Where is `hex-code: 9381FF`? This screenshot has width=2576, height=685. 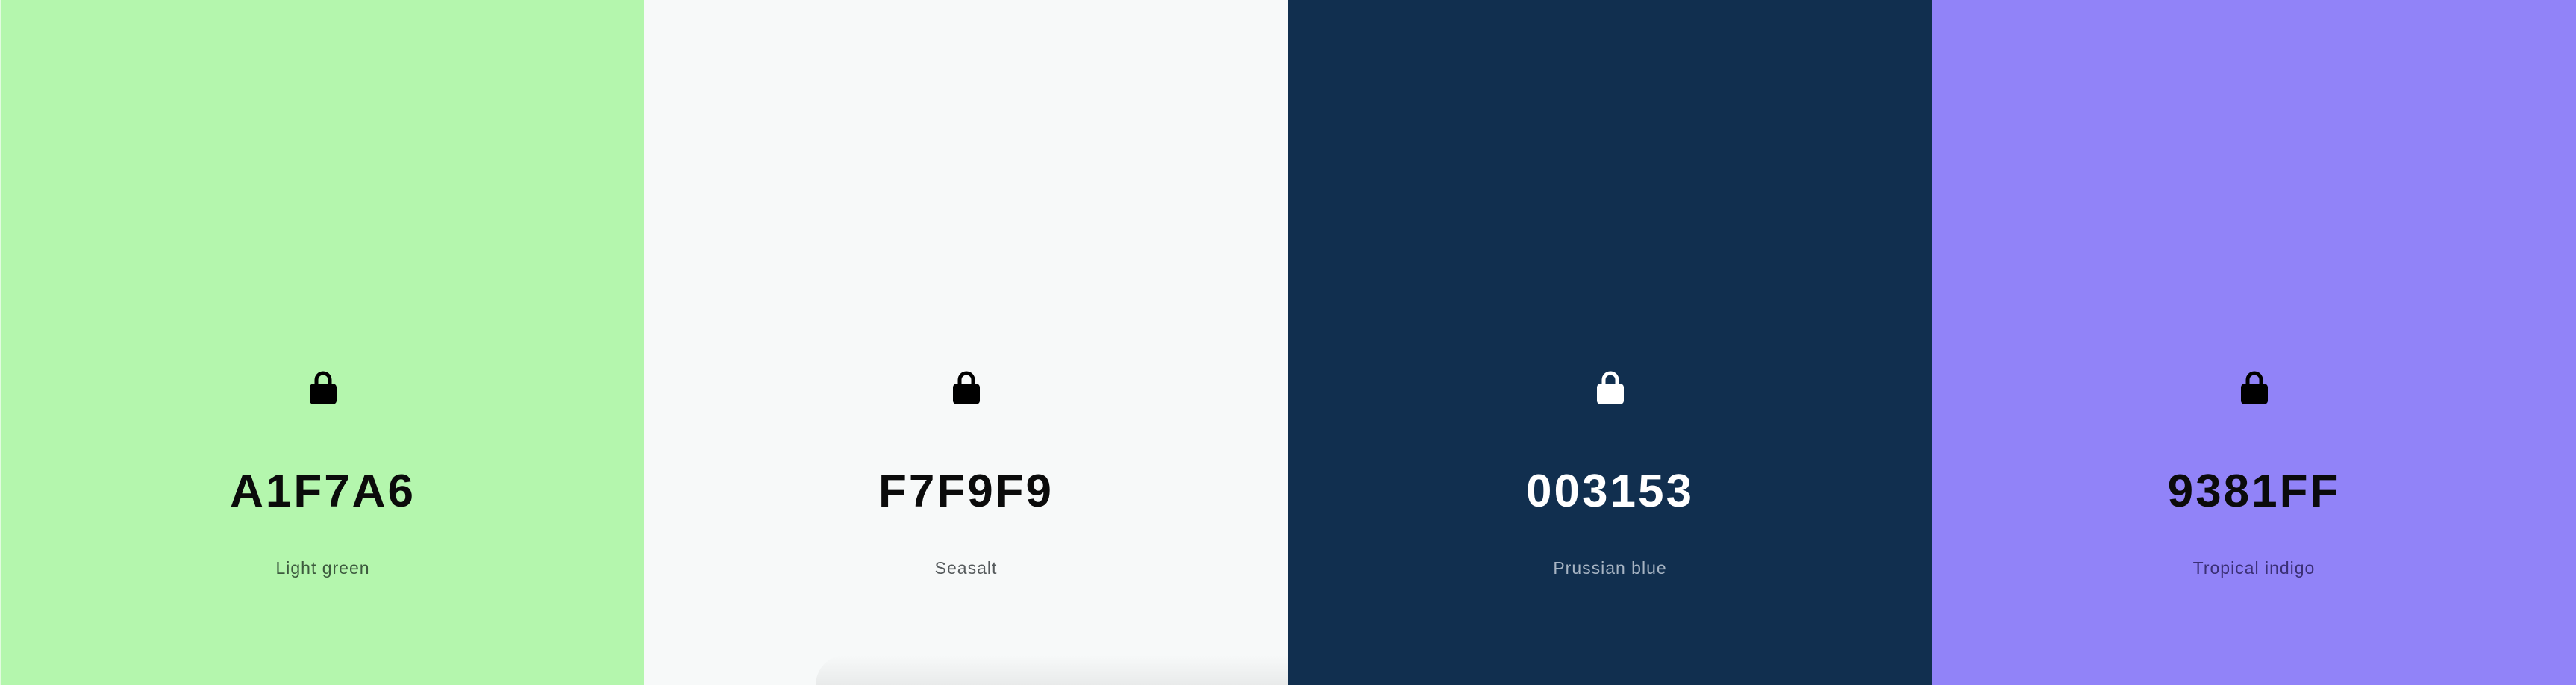
hex-code: 9381FF is located at coordinates (2254, 492).